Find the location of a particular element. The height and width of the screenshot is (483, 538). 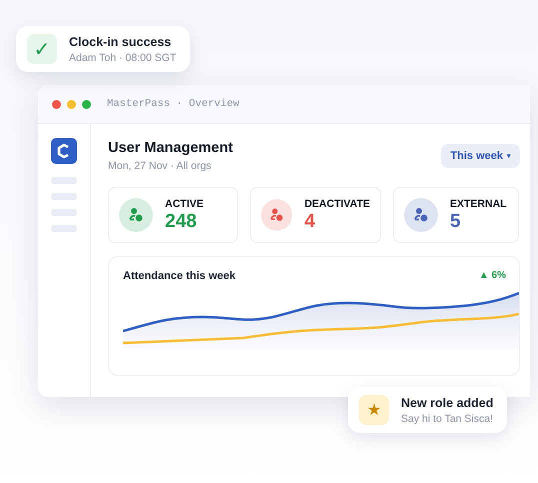

toast-title: New role added is located at coordinates (447, 403).